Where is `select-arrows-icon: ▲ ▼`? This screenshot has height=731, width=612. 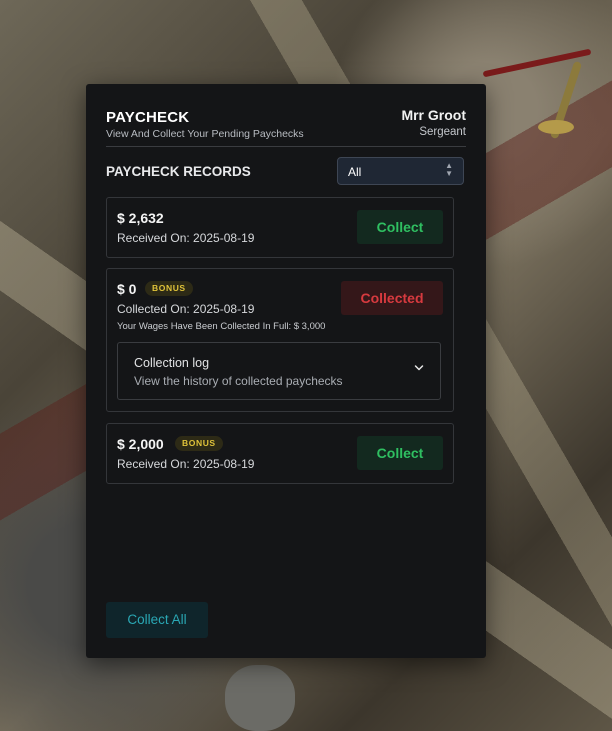
select-arrows-icon: ▲ ▼ is located at coordinates (449, 169).